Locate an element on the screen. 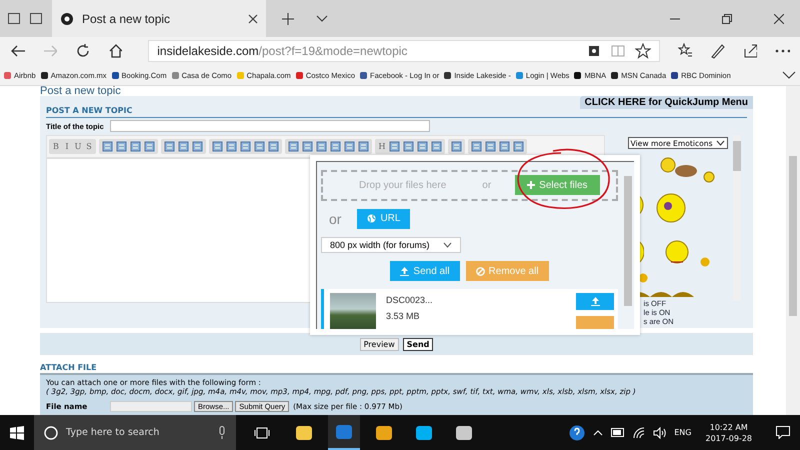 The image size is (800, 450). scrollbar is located at coordinates (737, 218).